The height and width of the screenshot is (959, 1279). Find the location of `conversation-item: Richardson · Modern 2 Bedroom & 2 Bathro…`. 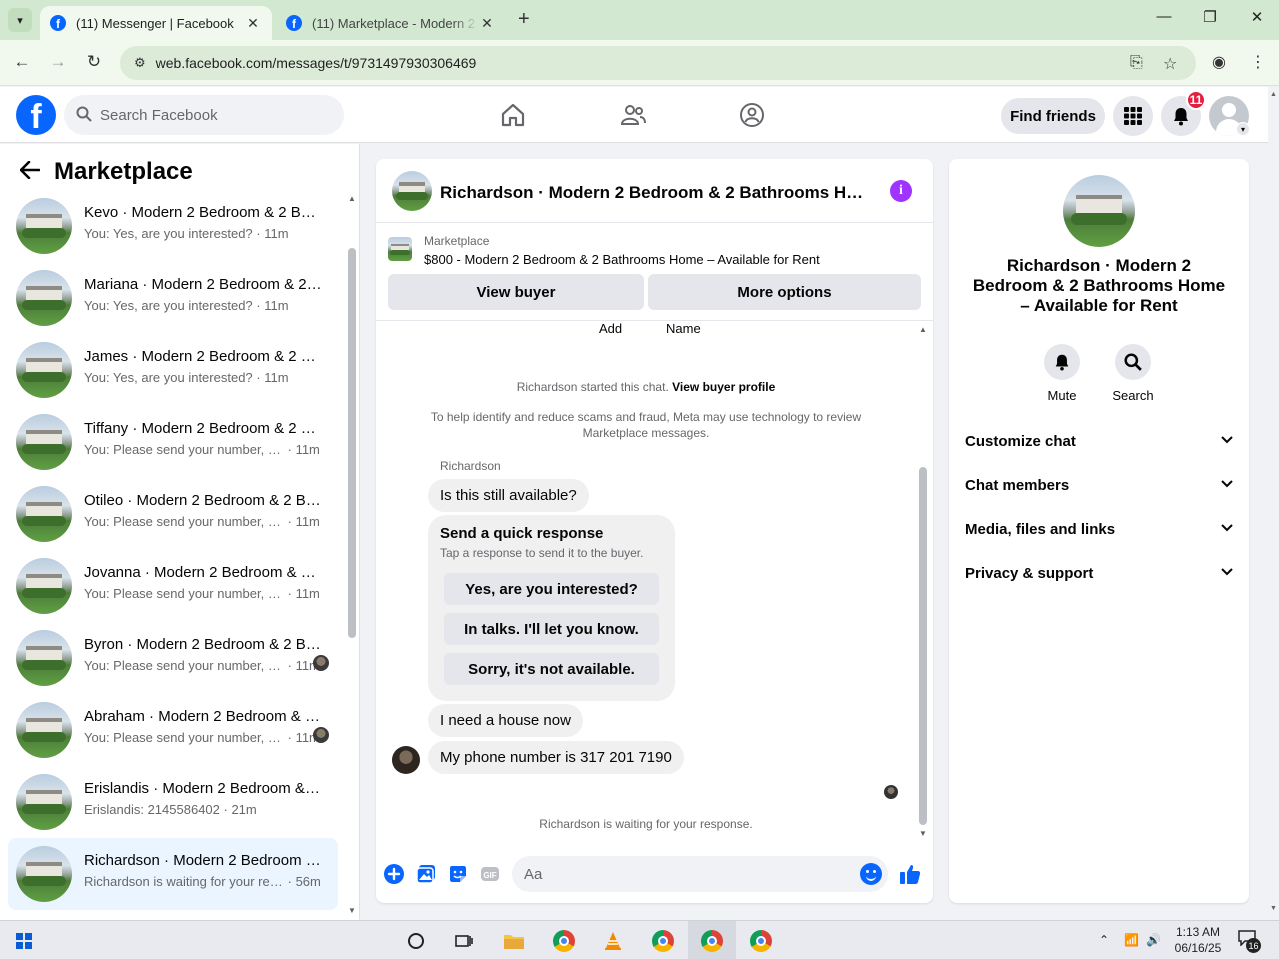

conversation-item: Richardson · Modern 2 Bedroom & 2 Bathro… is located at coordinates (173, 874).